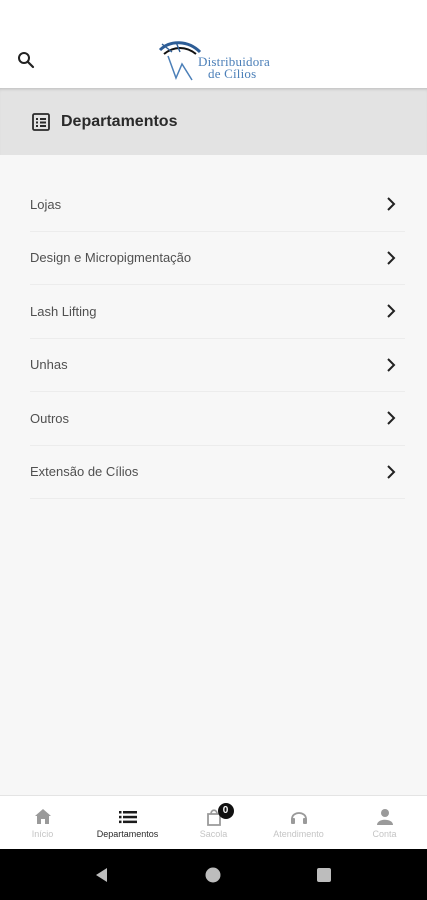  I want to click on nav-atendimento: Atendimento, so click(298, 823).